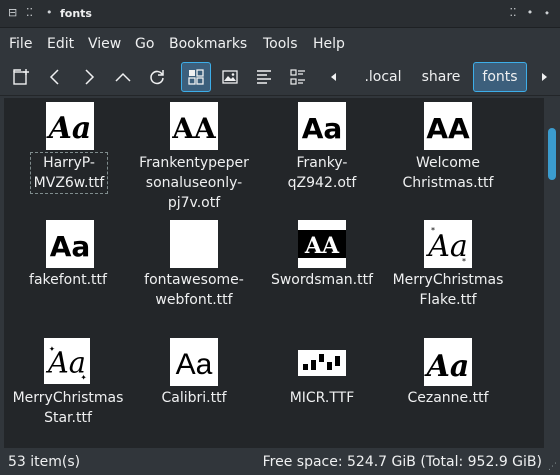  I want to click on breadcrumb-share: share, so click(441, 77).